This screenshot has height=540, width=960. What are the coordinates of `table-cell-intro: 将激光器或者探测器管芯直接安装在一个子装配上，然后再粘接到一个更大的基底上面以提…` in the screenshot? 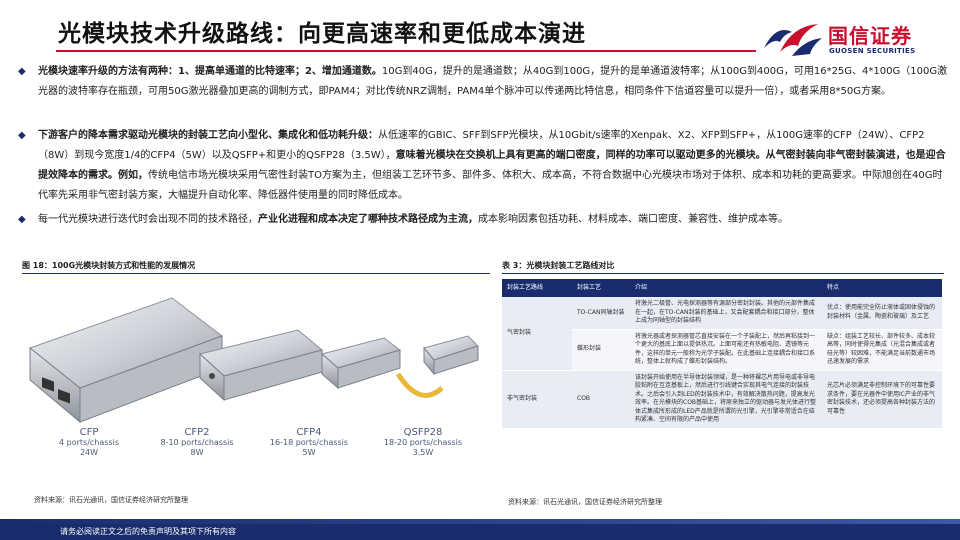 It's located at (726, 350).